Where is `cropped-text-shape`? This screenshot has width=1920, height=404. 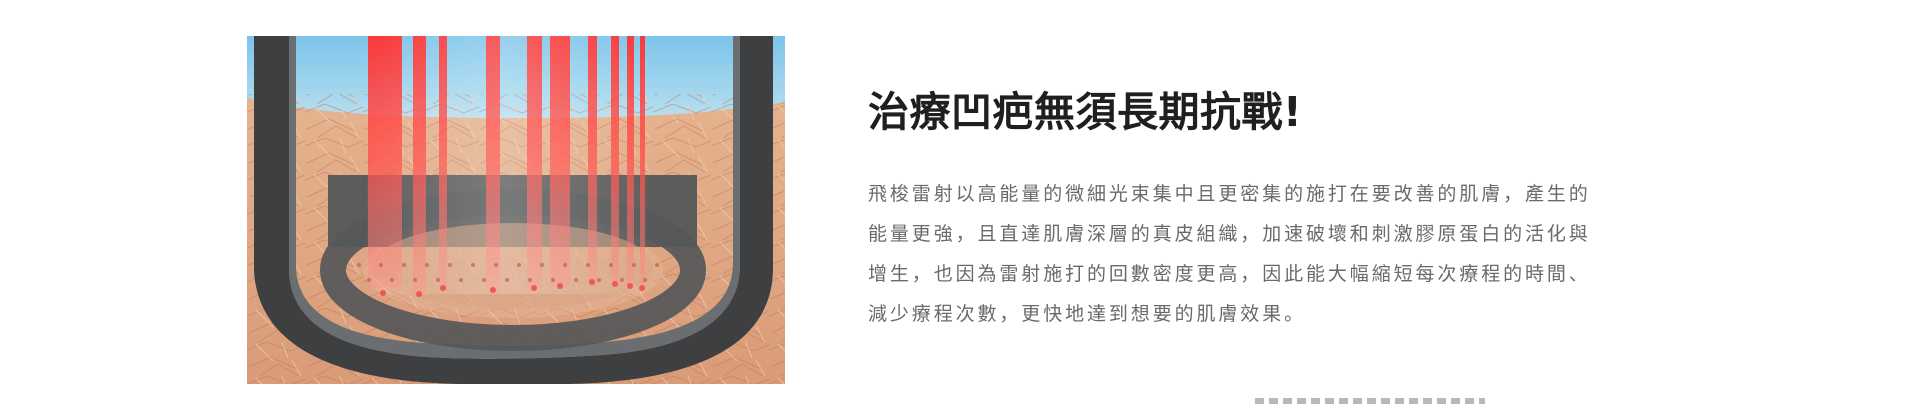 cropped-text-shape is located at coordinates (1370, 401).